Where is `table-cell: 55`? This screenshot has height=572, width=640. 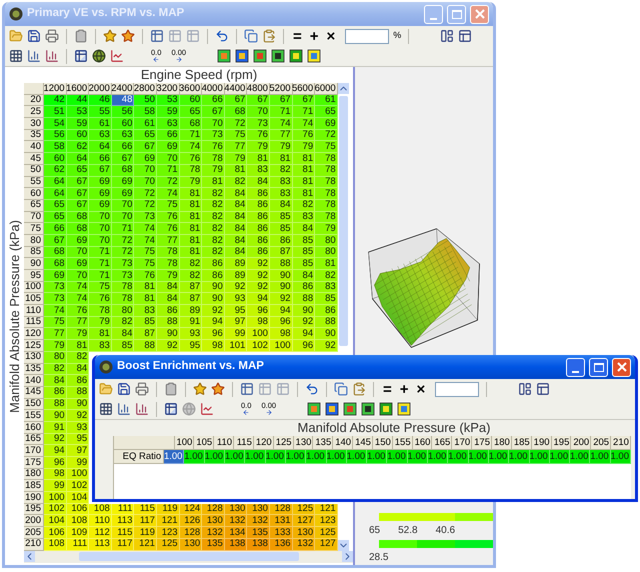 table-cell: 55 is located at coordinates (100, 112).